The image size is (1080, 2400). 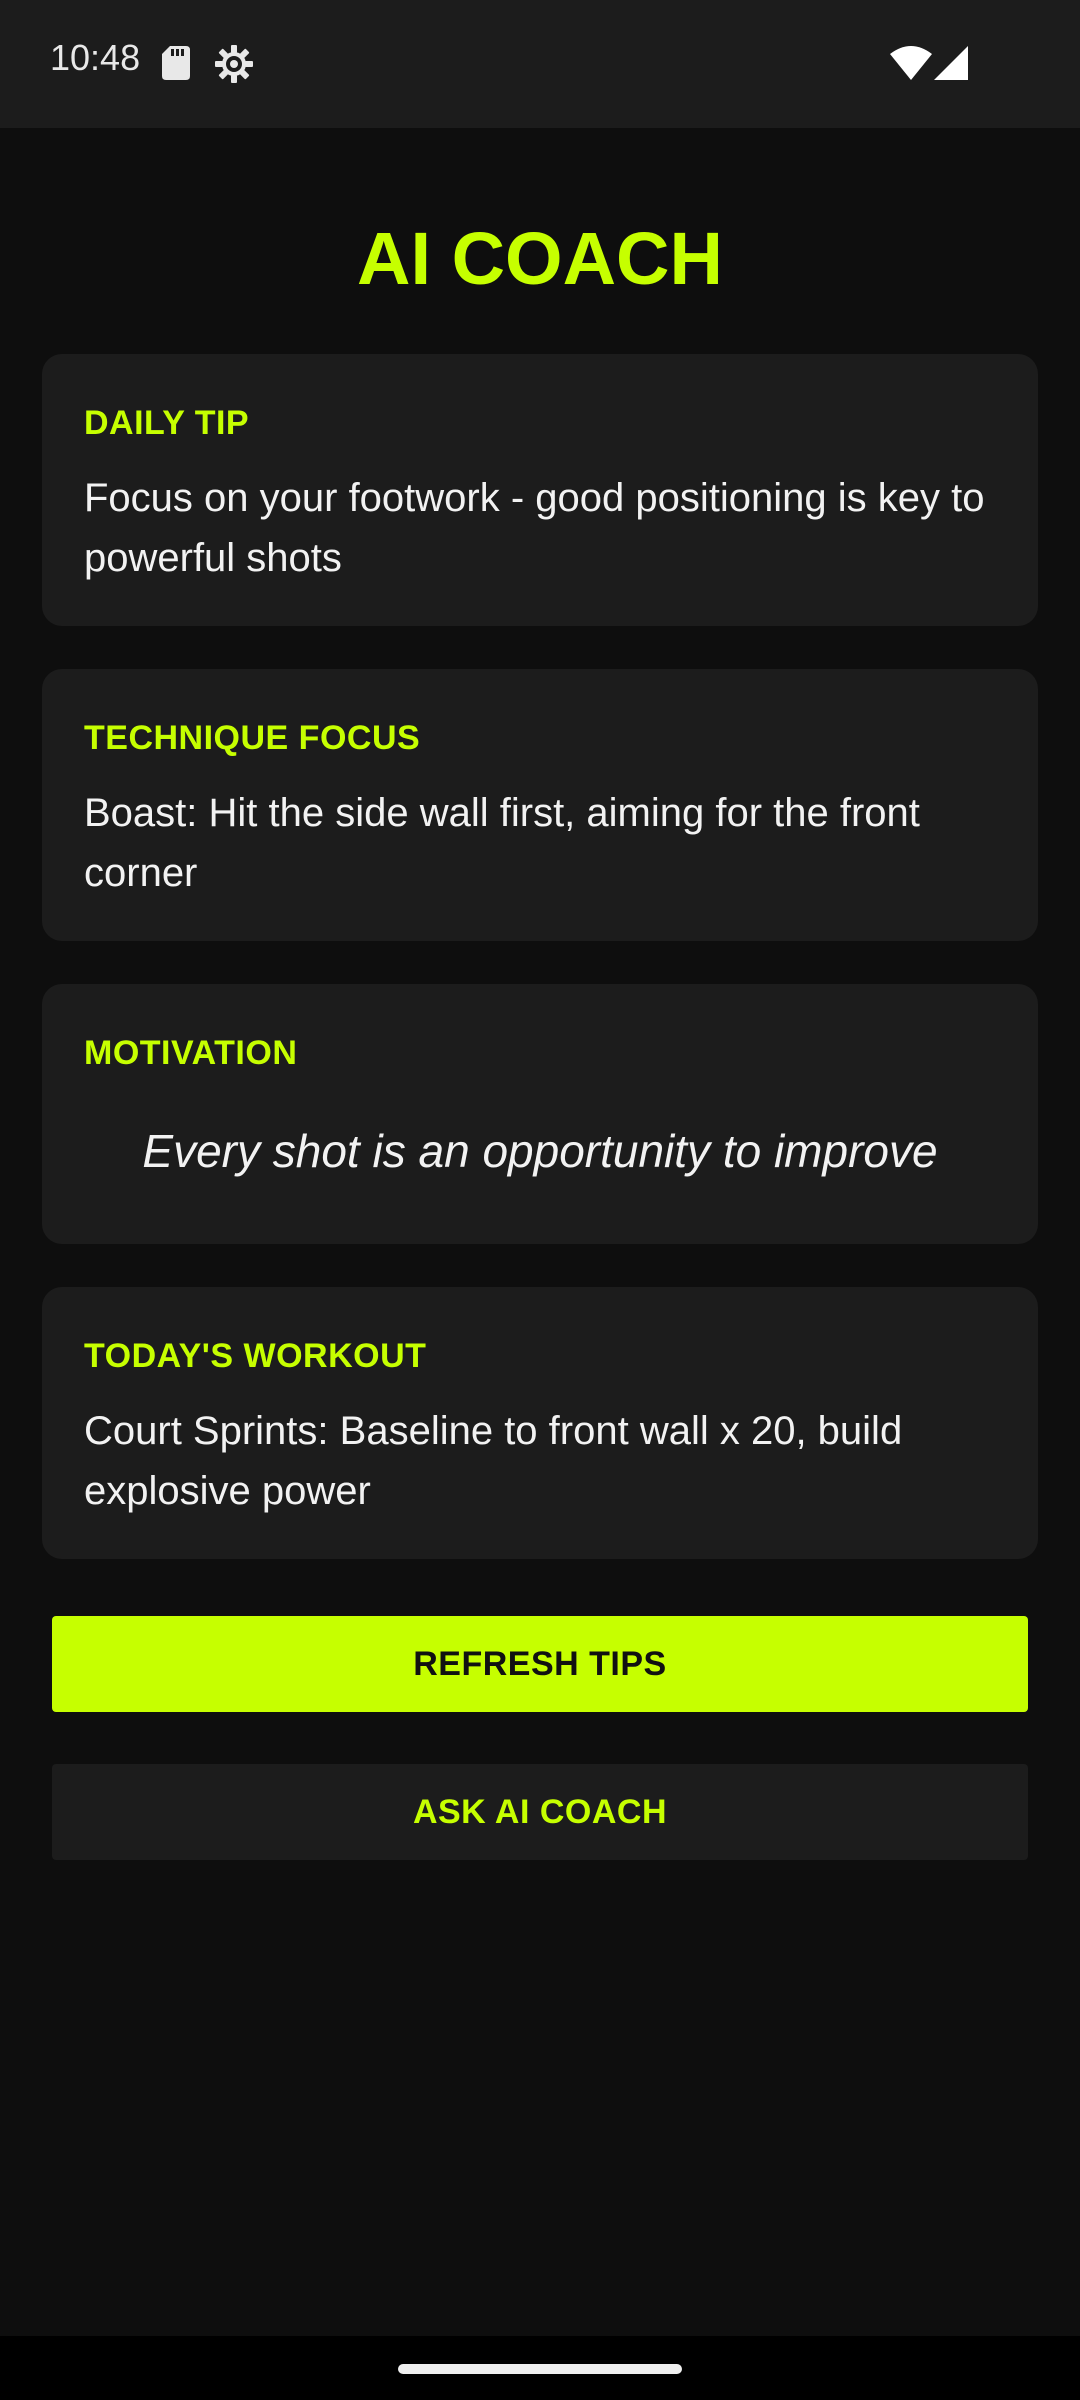 I want to click on status-time: 10:48, so click(x=95, y=57).